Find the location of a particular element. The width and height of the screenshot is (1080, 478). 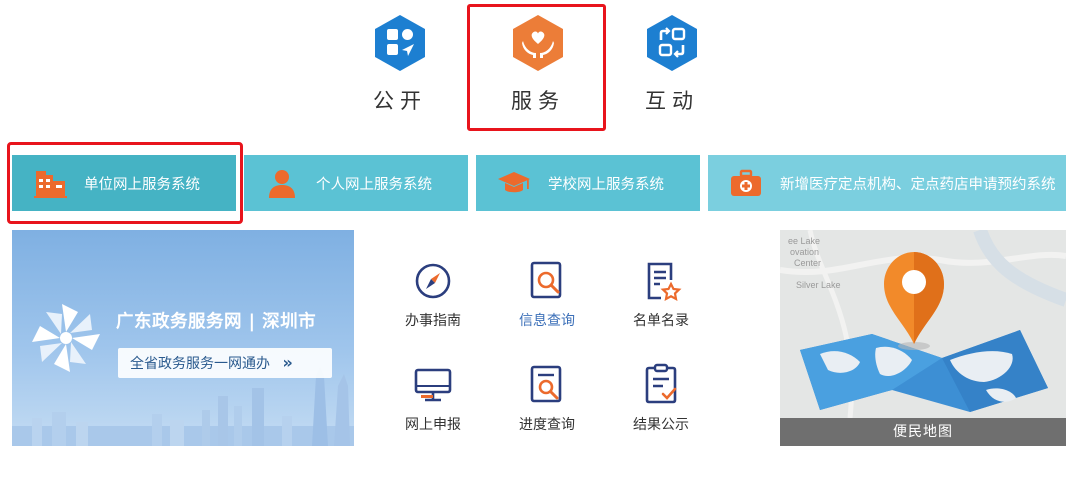

tab-open: 公开 is located at coordinates (400, 65).